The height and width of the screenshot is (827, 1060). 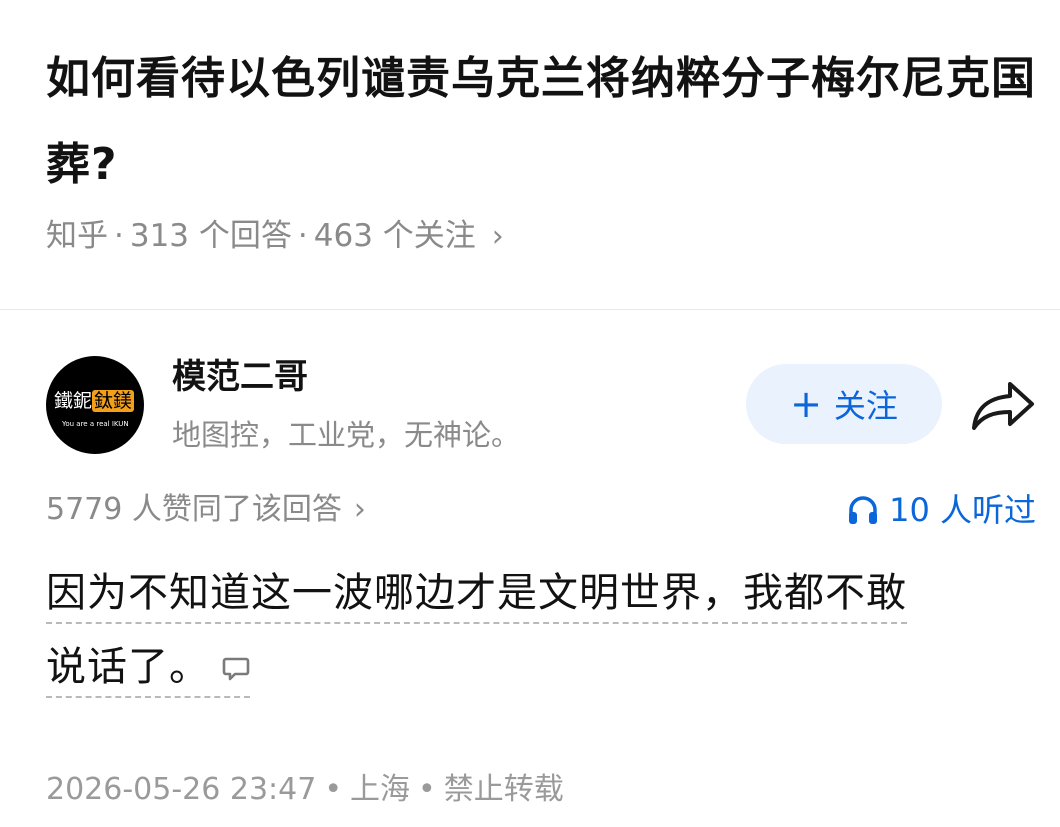 What do you see at coordinates (210, 236) in the screenshot?
I see `answers-count: 313 个回答` at bounding box center [210, 236].